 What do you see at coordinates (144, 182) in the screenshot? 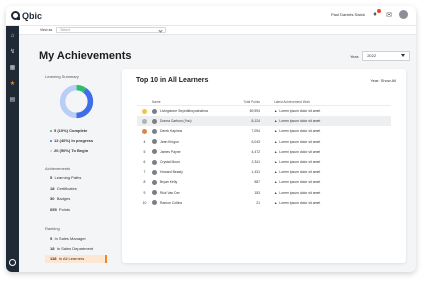
I see `rank-cell: 8` at bounding box center [144, 182].